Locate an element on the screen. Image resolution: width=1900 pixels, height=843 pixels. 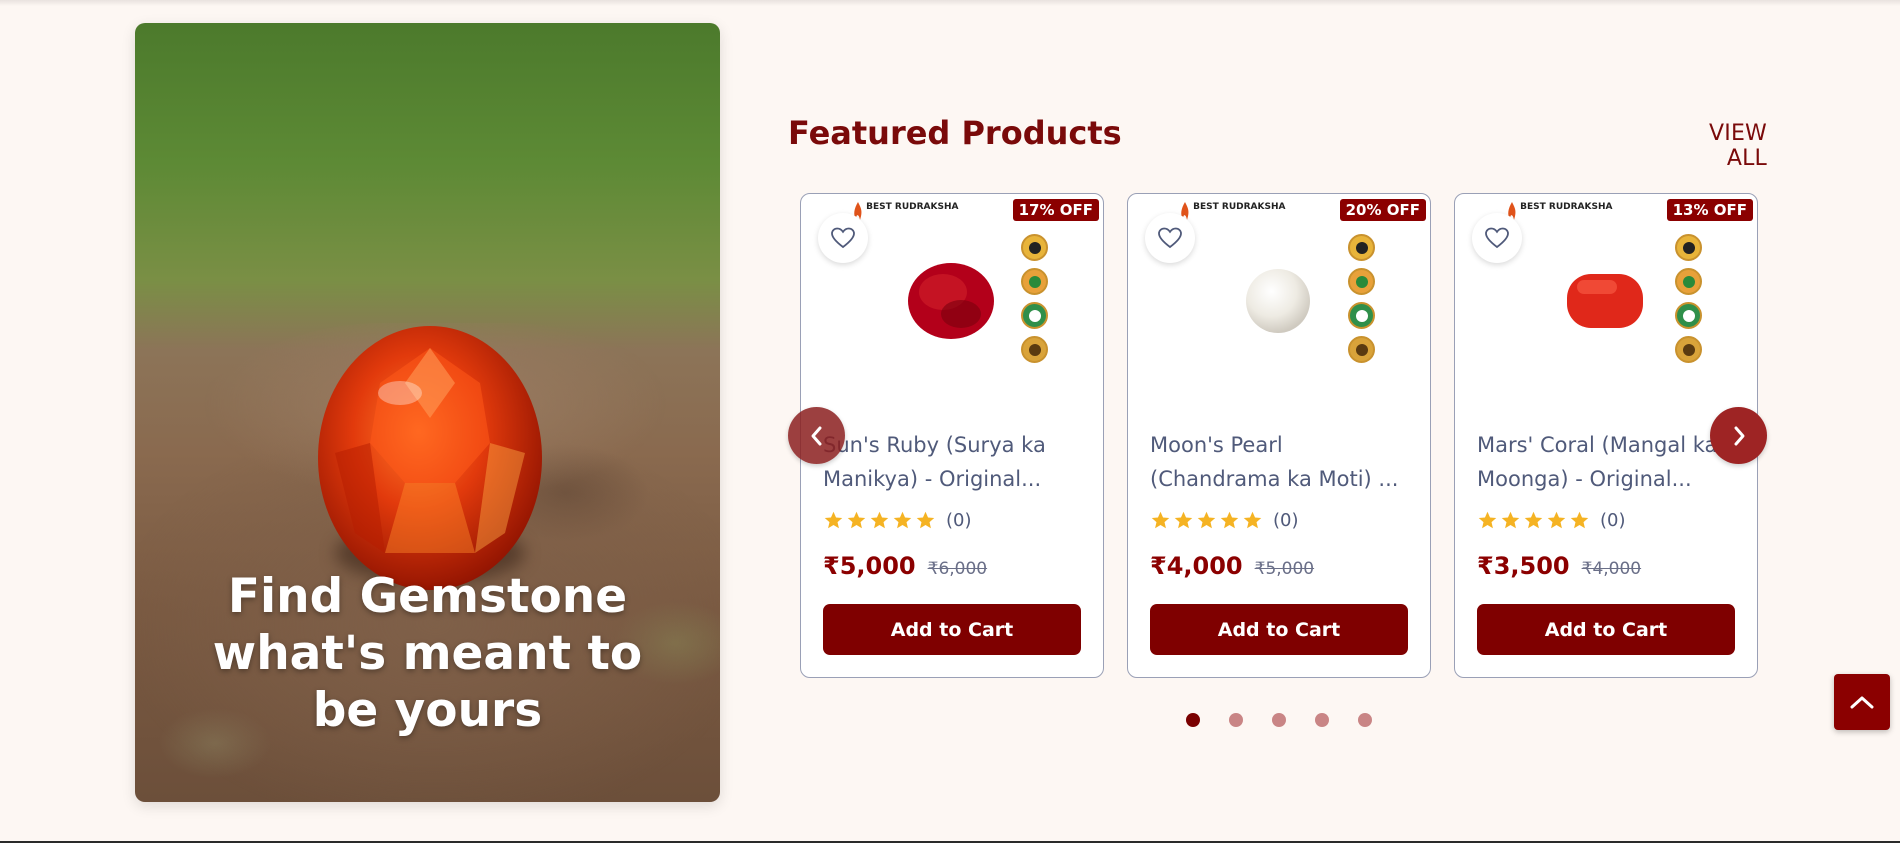
carousel-prev-button is located at coordinates (816, 435).